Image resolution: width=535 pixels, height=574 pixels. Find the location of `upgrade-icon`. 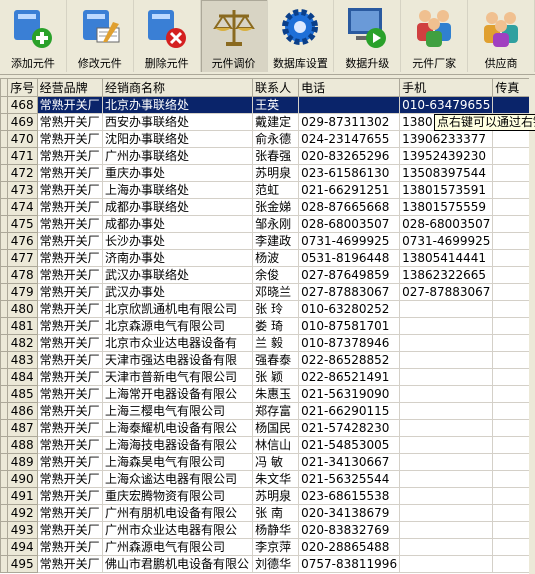

upgrade-icon is located at coordinates (367, 26).